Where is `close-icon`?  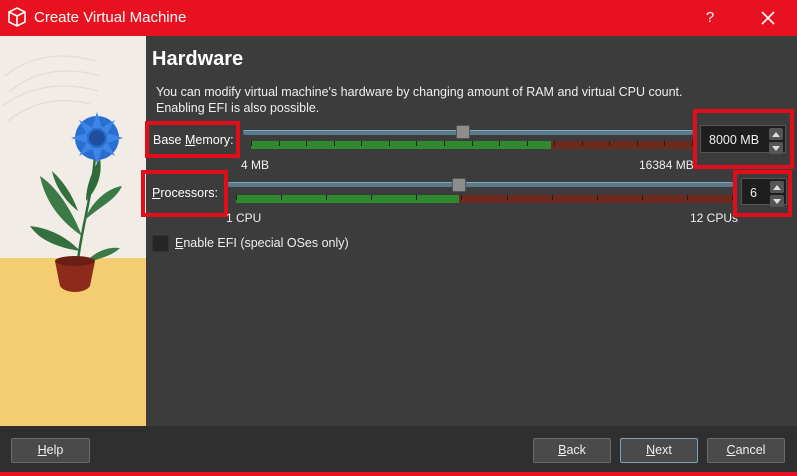 close-icon is located at coordinates (768, 18).